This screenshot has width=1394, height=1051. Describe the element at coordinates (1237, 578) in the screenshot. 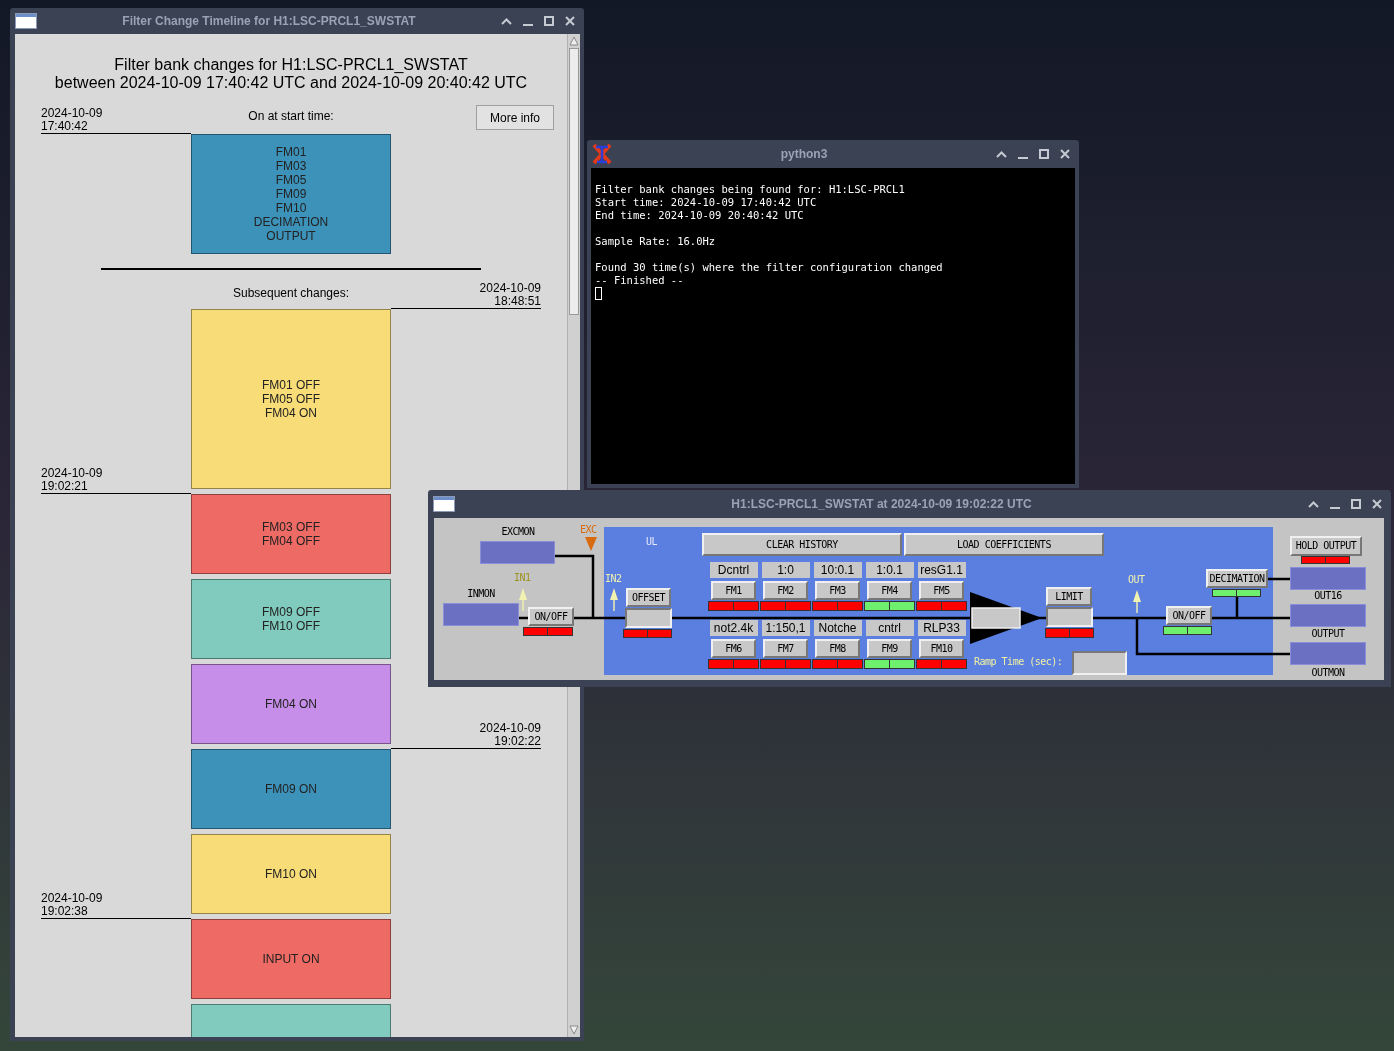

I see `decimation-button: DECIMATION` at that location.